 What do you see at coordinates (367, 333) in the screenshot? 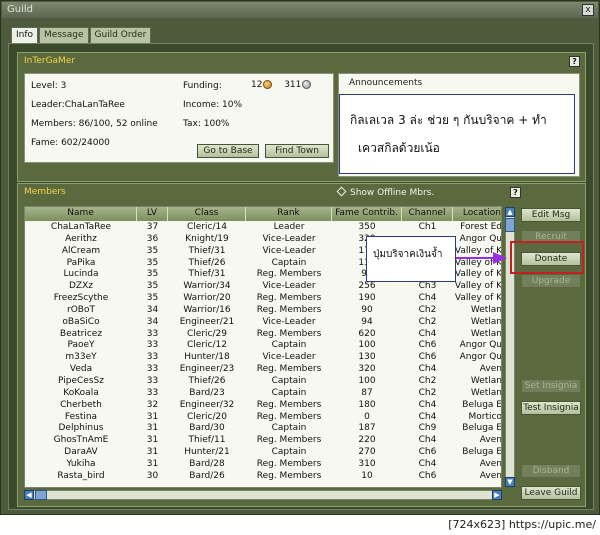
I see `table-cell: 620` at bounding box center [367, 333].